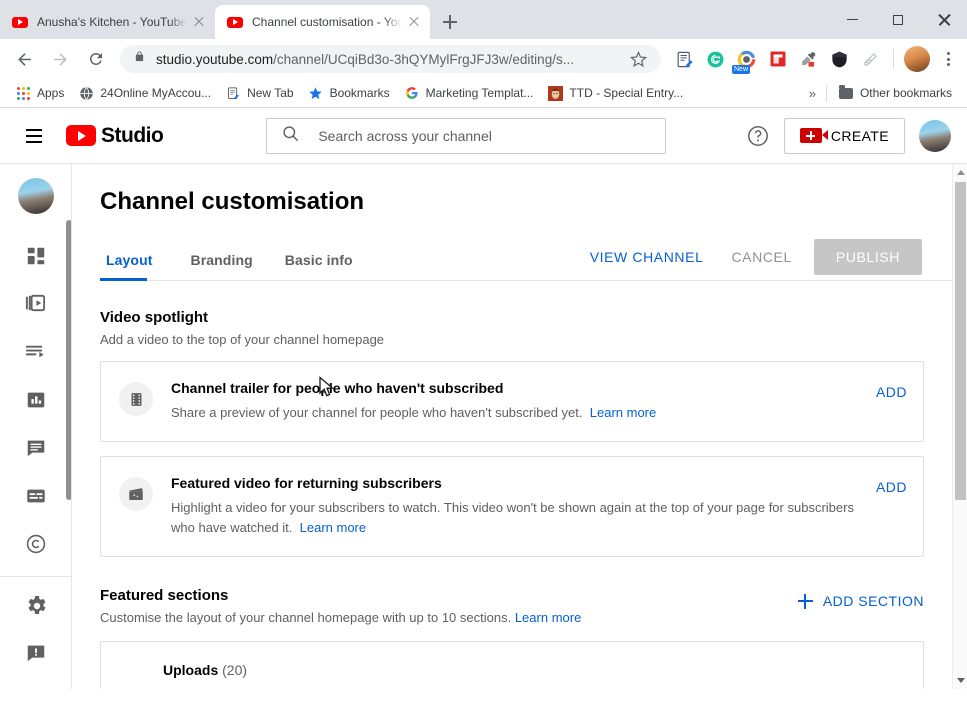 This screenshot has width=967, height=709. I want to click on bookmarks-overflow-button: », so click(812, 93).